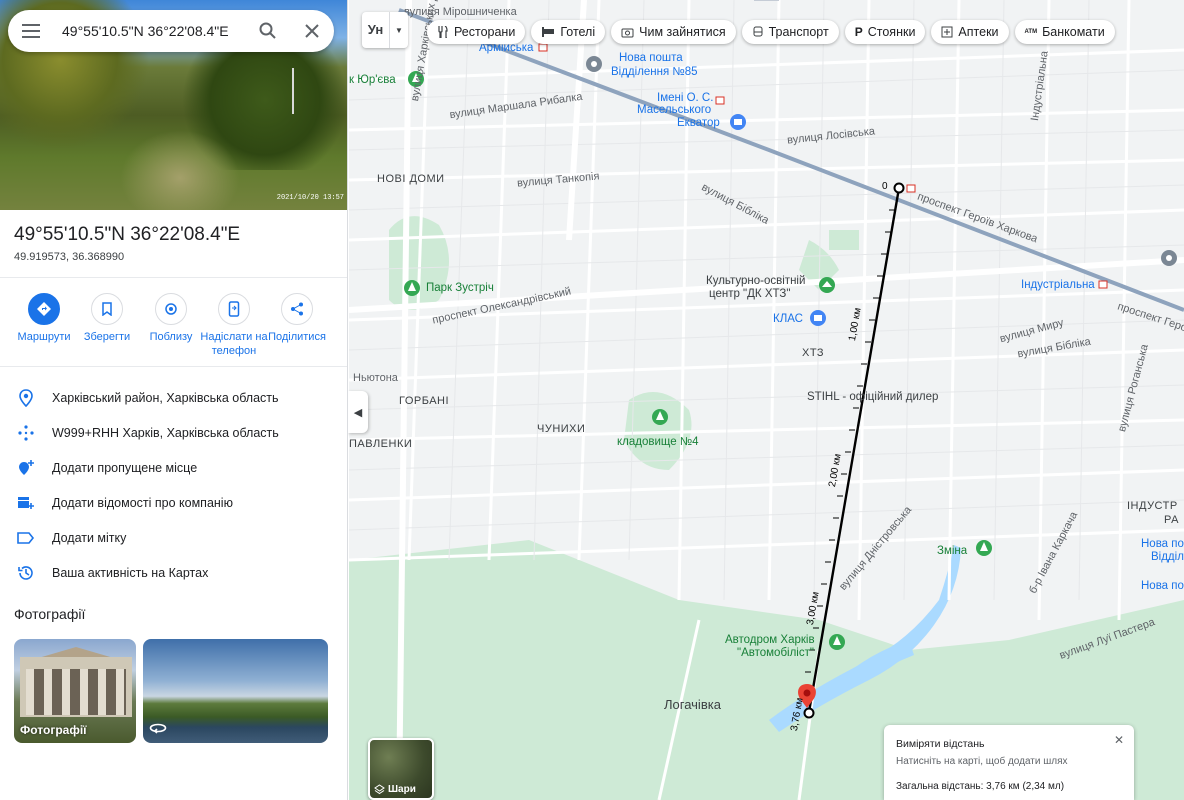 This screenshot has height=800, width=1184. What do you see at coordinates (594, 64) in the screenshot?
I see `post-office-pin-icon` at bounding box center [594, 64].